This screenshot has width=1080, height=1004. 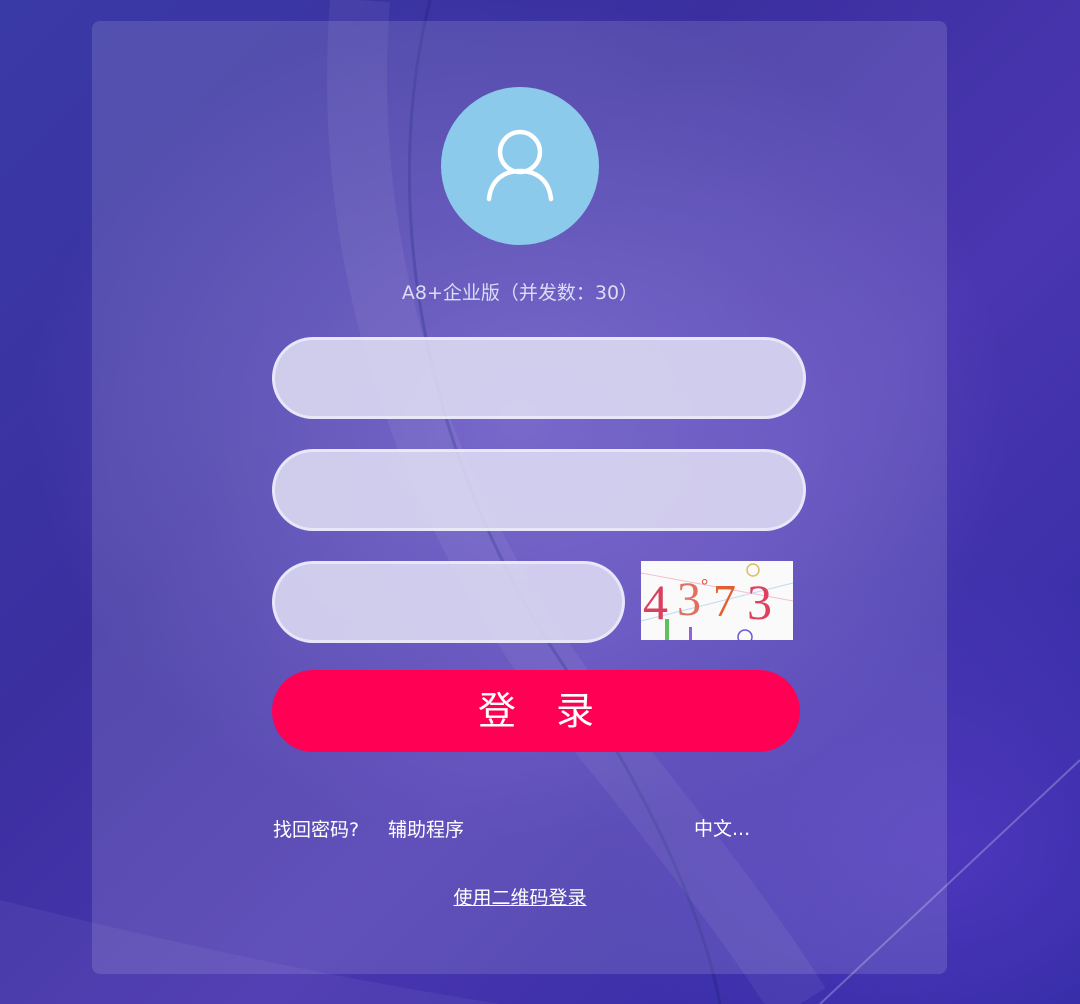 I want to click on captcha-char-3: 7, so click(x=724, y=600).